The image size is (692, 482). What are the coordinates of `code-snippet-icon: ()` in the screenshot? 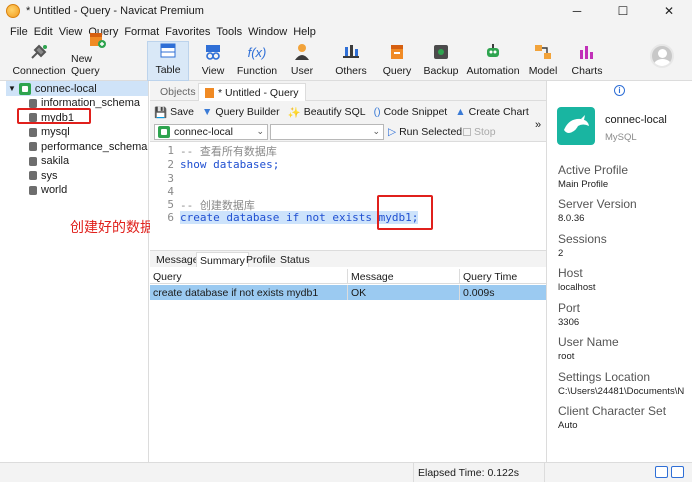 It's located at (377, 112).